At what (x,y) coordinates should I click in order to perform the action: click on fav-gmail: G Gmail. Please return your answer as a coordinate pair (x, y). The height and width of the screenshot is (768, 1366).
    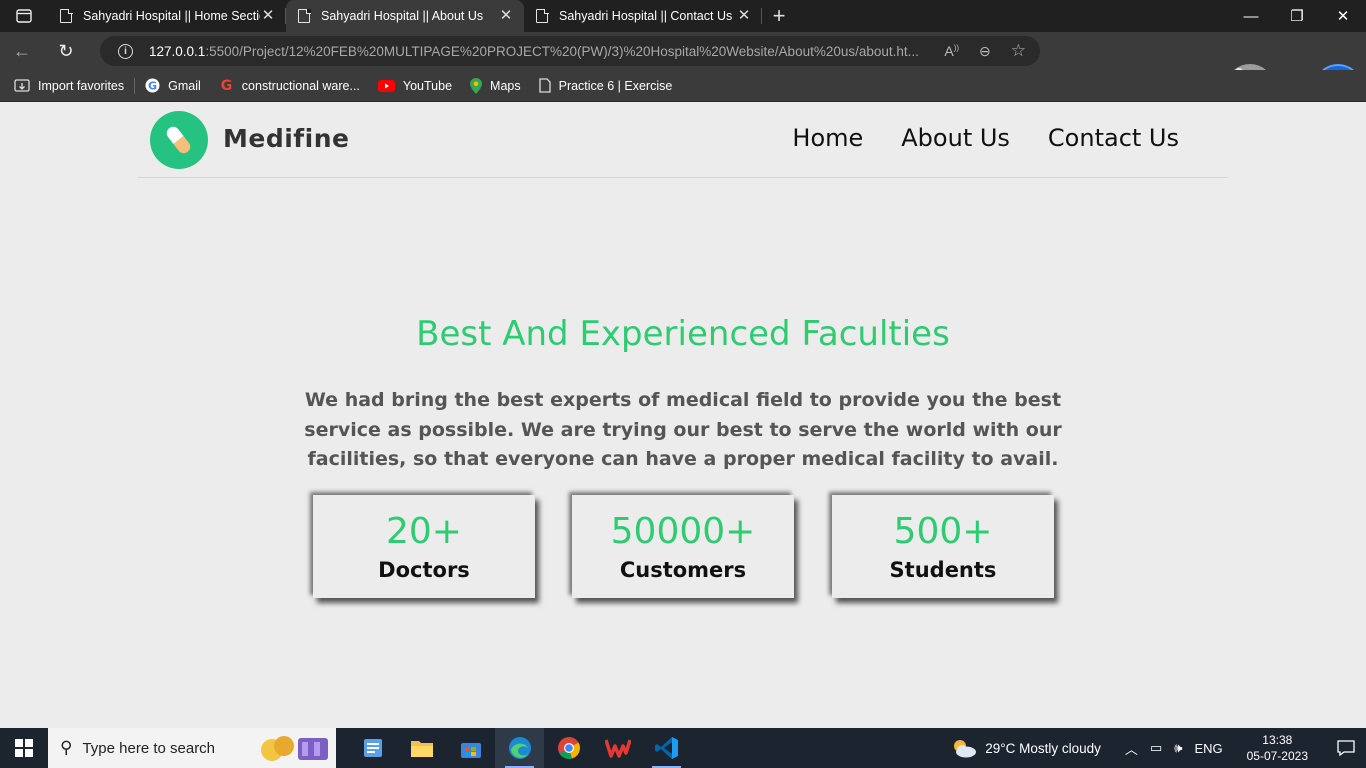
    Looking at the image, I should click on (173, 85).